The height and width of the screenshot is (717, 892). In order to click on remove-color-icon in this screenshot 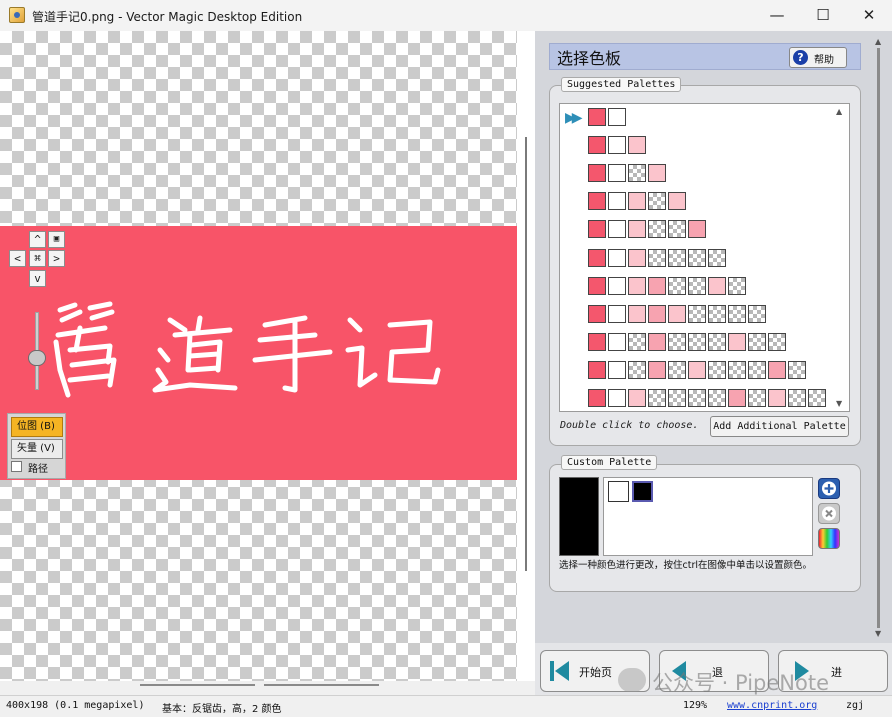, I will do `click(829, 513)`.